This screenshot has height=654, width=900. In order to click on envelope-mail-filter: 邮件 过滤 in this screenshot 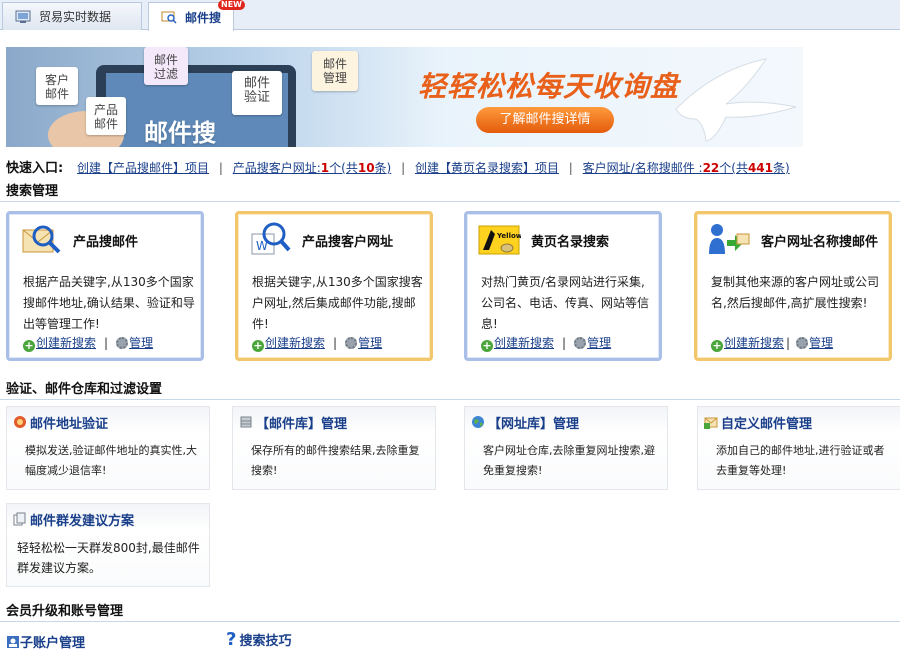, I will do `click(166, 66)`.